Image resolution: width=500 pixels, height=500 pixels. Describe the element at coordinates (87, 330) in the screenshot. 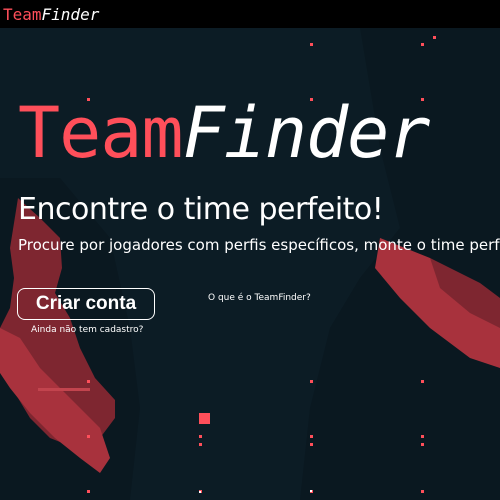

I see `signup-hint: Ainda não tem cadastro?` at that location.